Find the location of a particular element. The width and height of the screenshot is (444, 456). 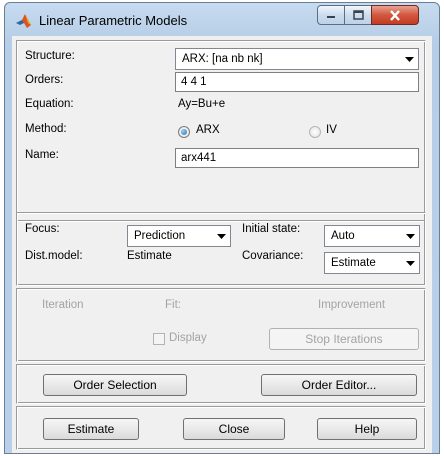

minimize-icon is located at coordinates (331, 17).